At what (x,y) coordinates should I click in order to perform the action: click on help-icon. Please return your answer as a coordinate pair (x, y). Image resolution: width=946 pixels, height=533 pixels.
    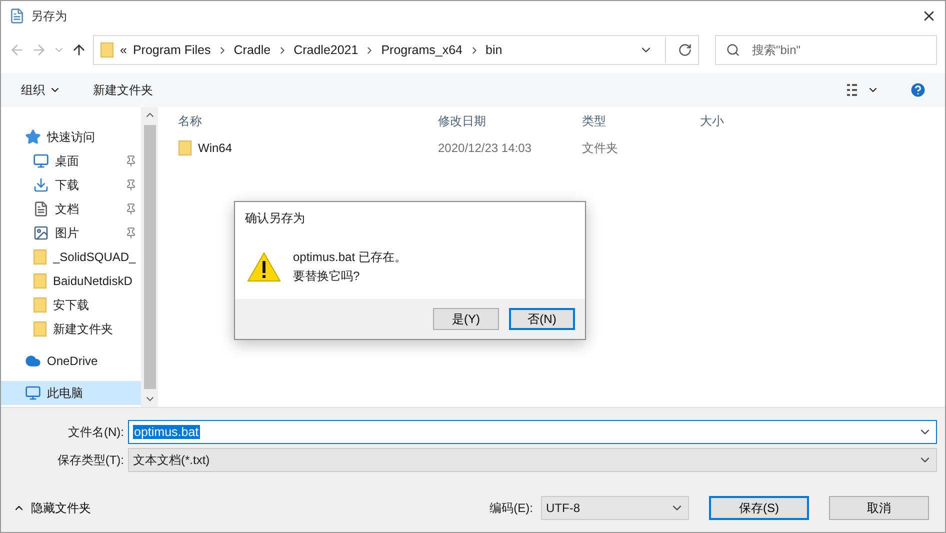
    Looking at the image, I should click on (918, 90).